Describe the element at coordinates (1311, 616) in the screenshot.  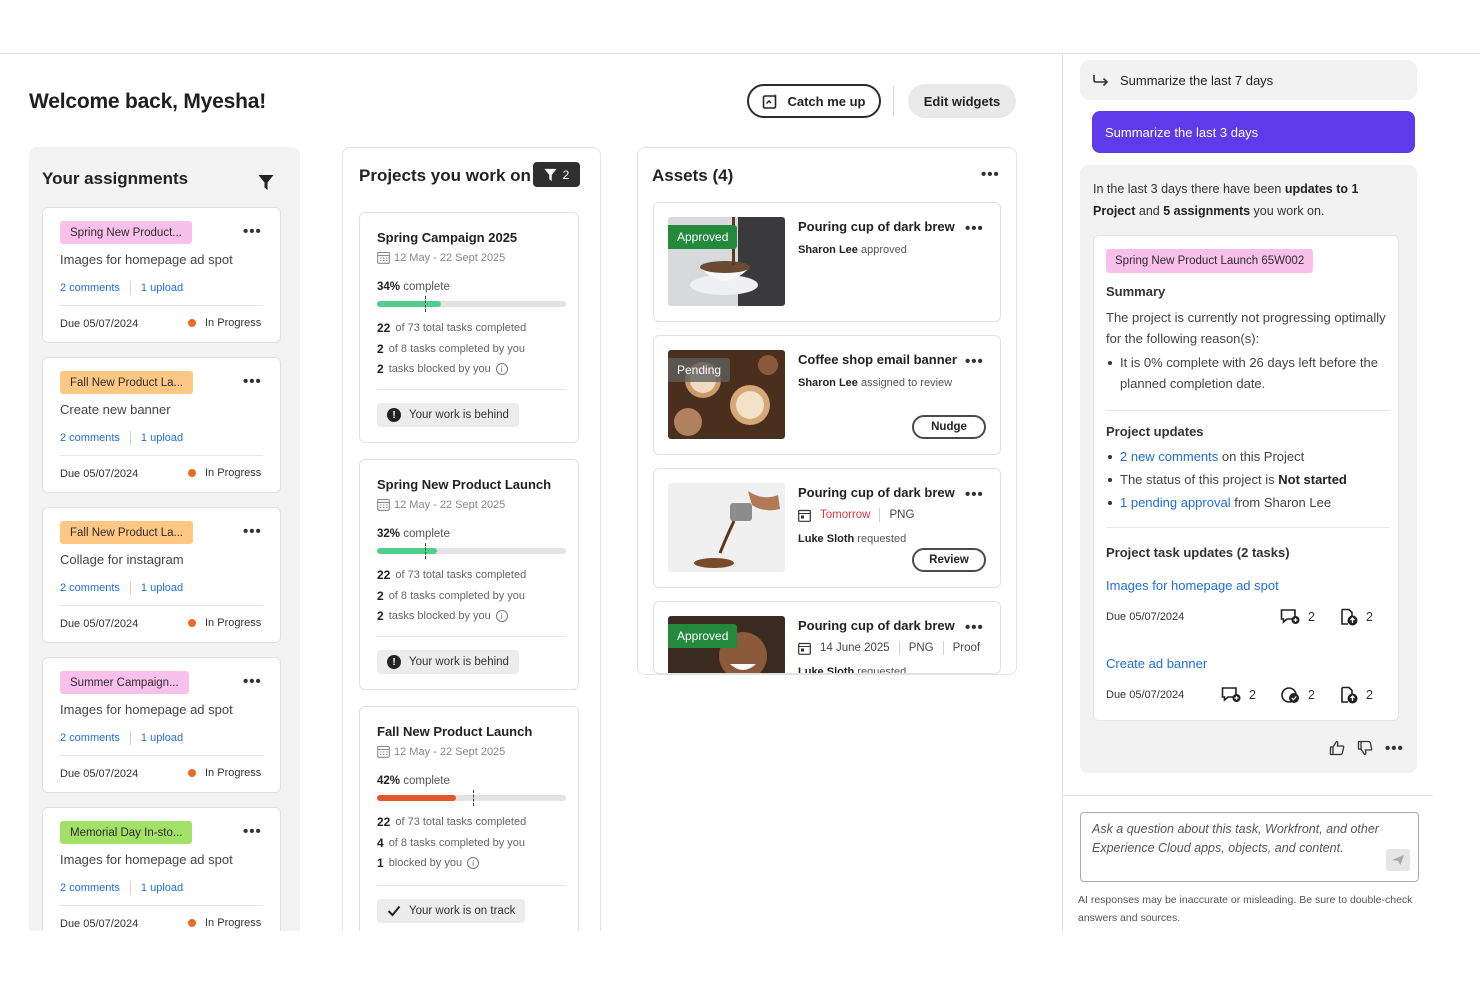
I see `comment-count-value: 2` at that location.